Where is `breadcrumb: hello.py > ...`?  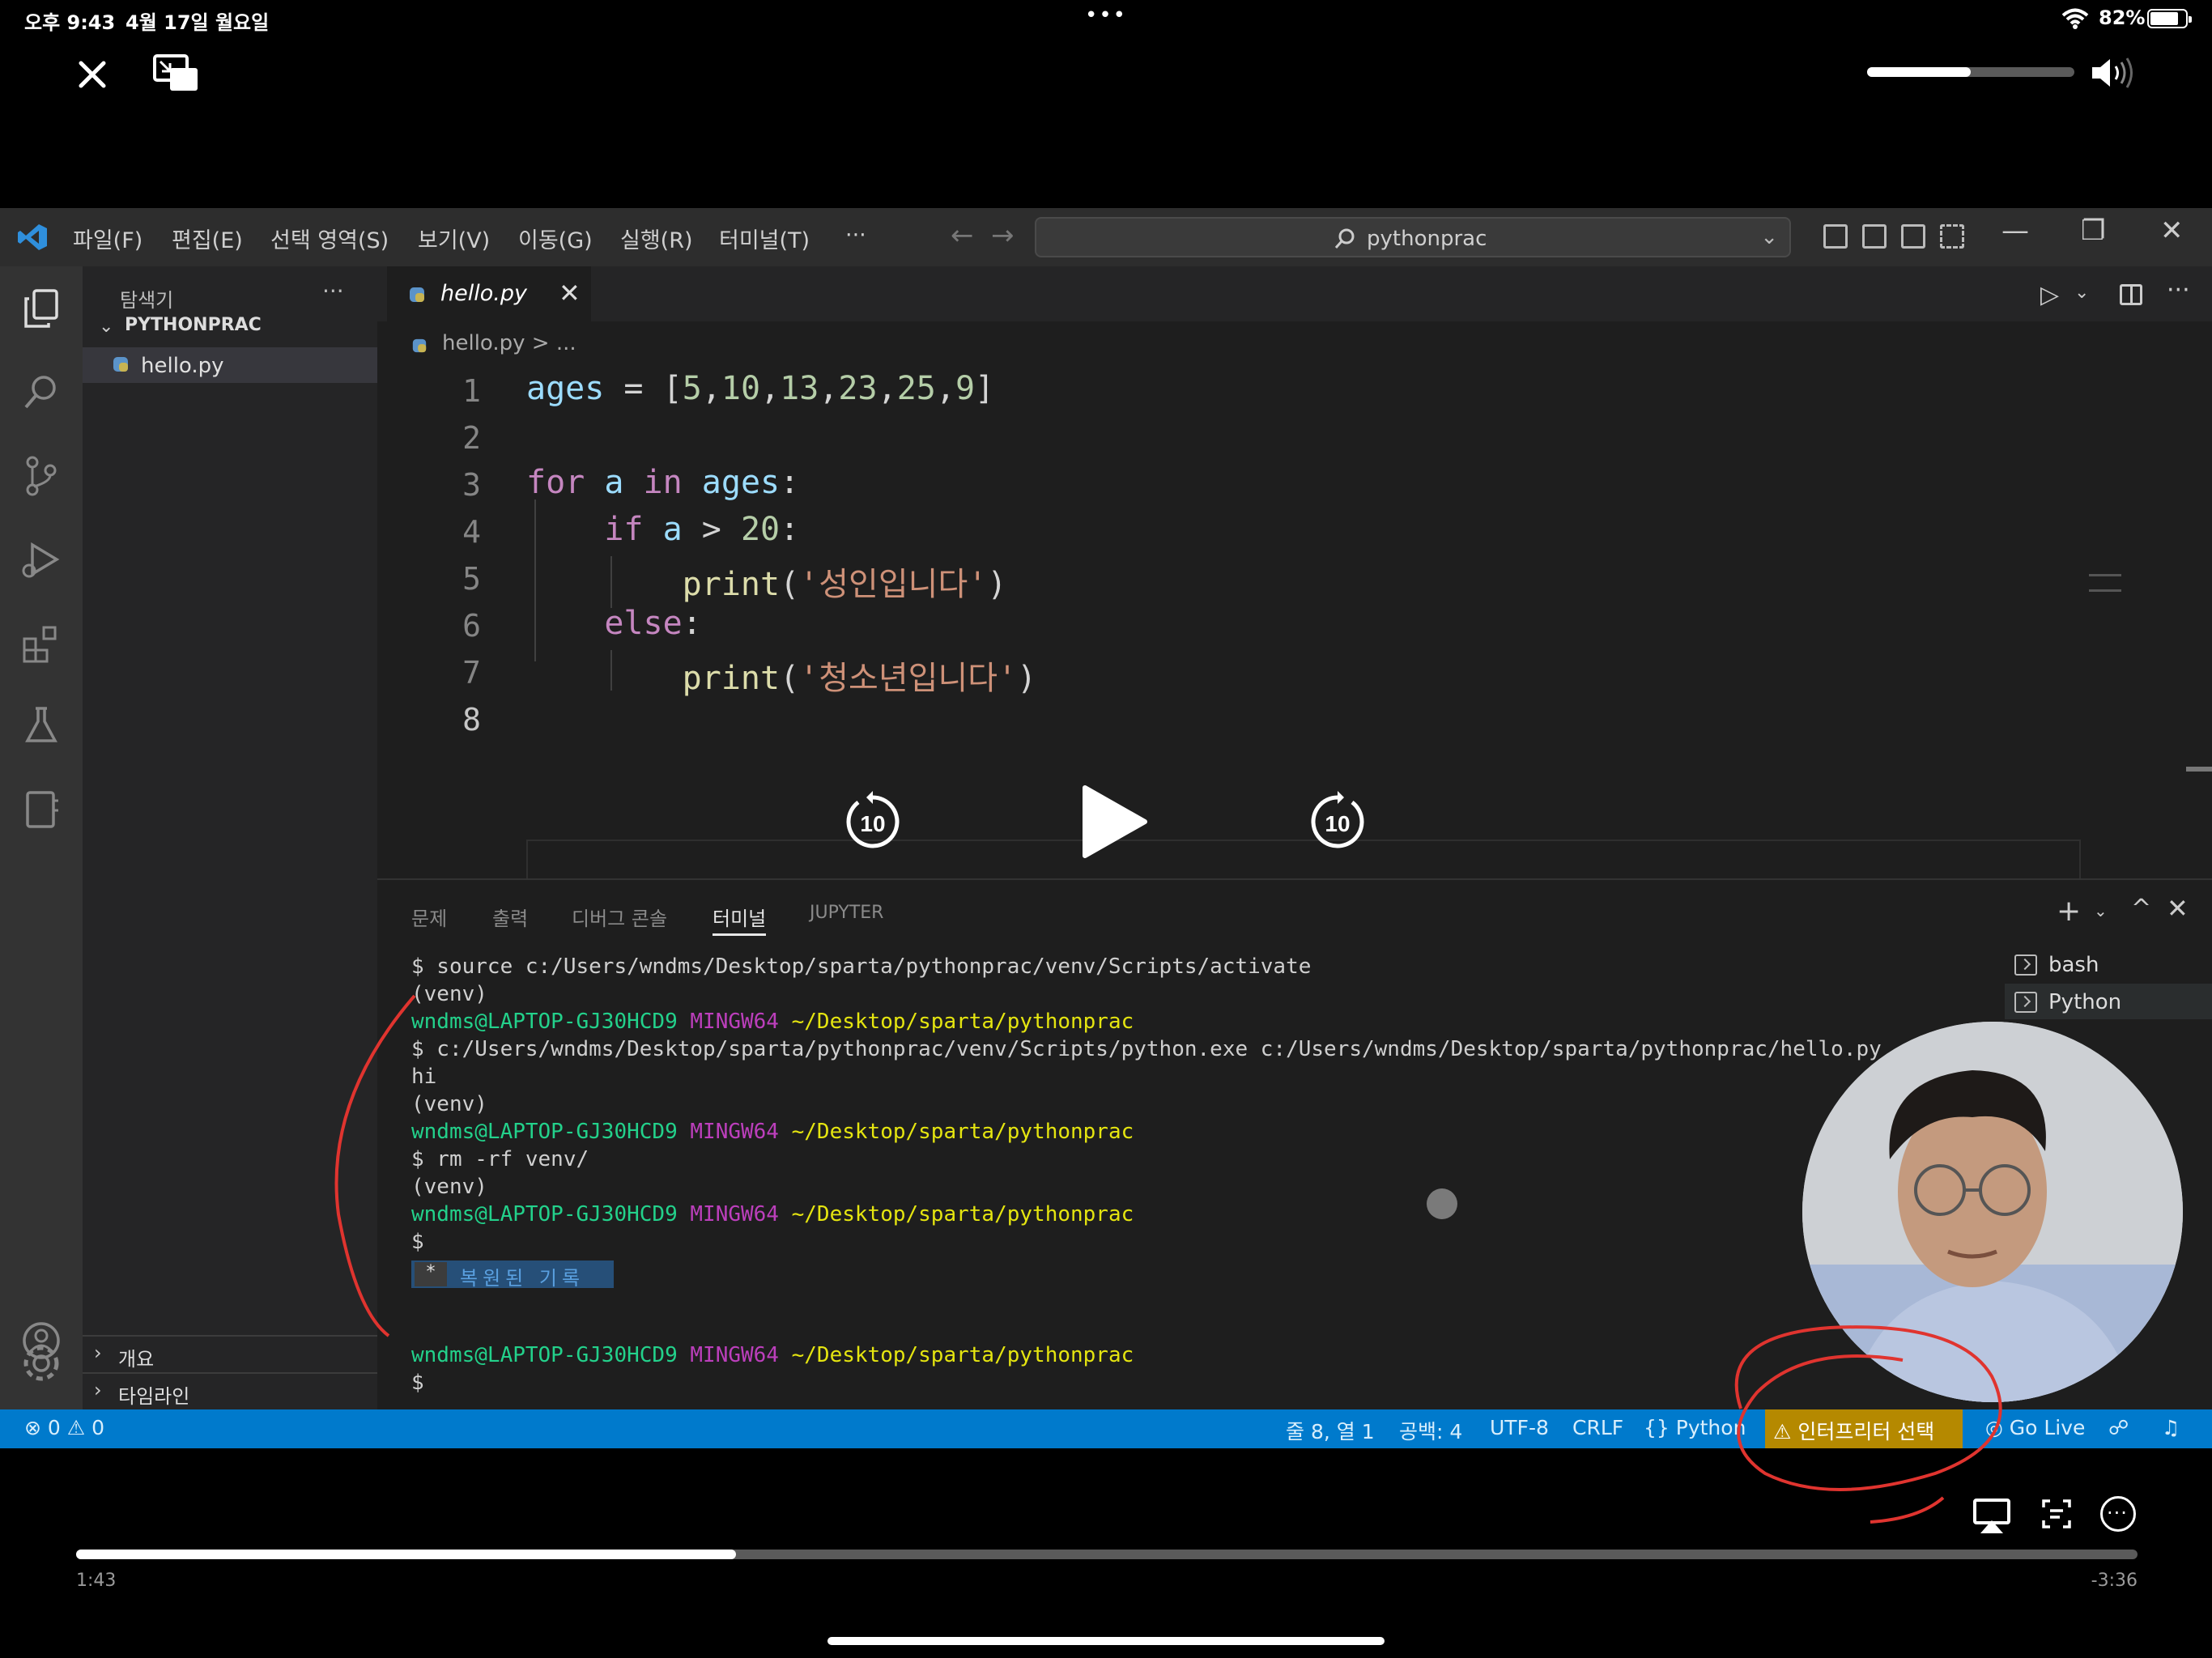 breadcrumb: hello.py > ... is located at coordinates (509, 343).